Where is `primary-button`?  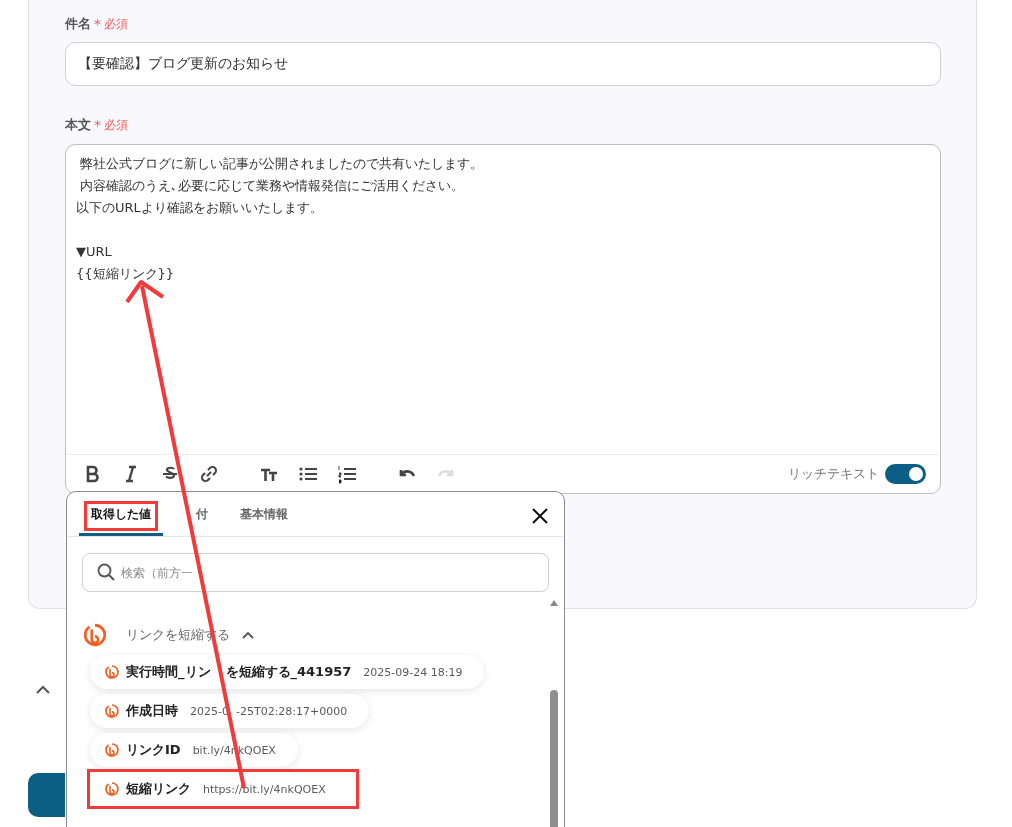
primary-button is located at coordinates (46, 795).